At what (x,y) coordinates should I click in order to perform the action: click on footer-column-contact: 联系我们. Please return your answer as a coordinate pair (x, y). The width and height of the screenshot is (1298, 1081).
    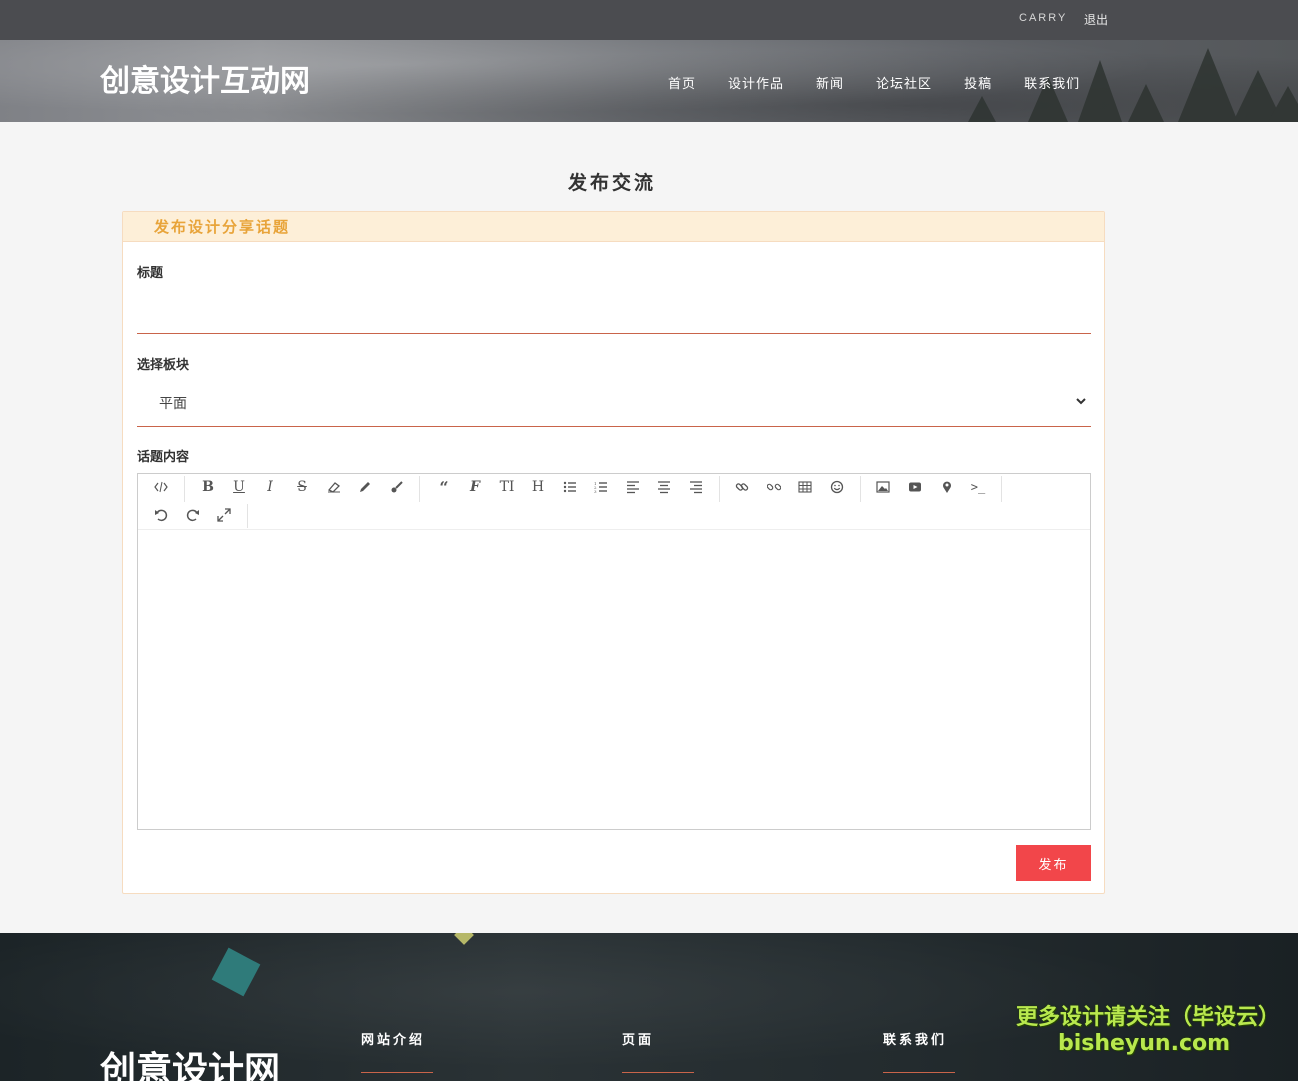
    Looking at the image, I should click on (919, 1051).